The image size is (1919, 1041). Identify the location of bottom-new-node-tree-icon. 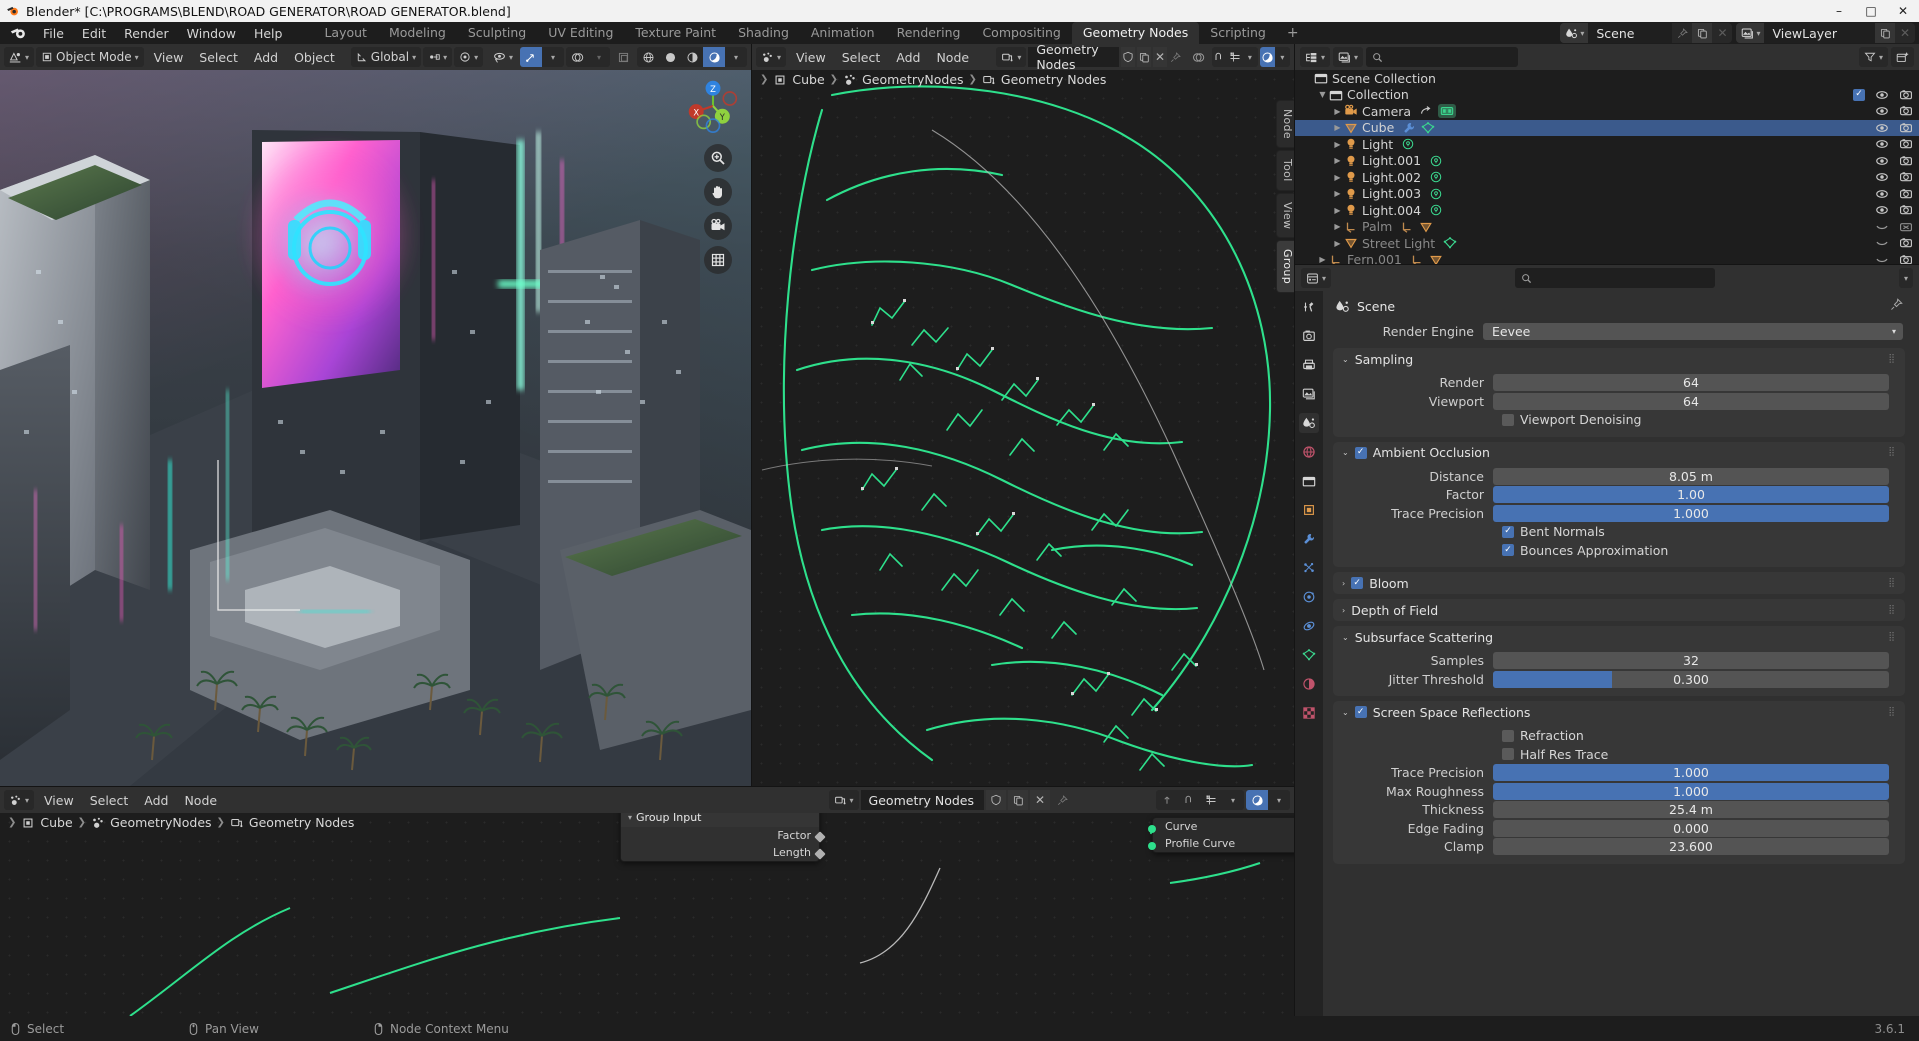
(1018, 800).